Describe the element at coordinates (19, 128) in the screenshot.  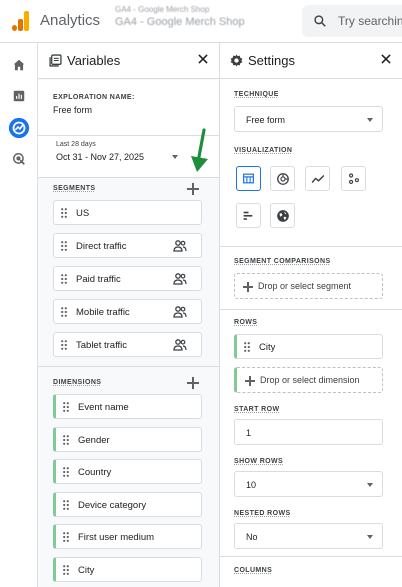
I see `explore-icon` at that location.